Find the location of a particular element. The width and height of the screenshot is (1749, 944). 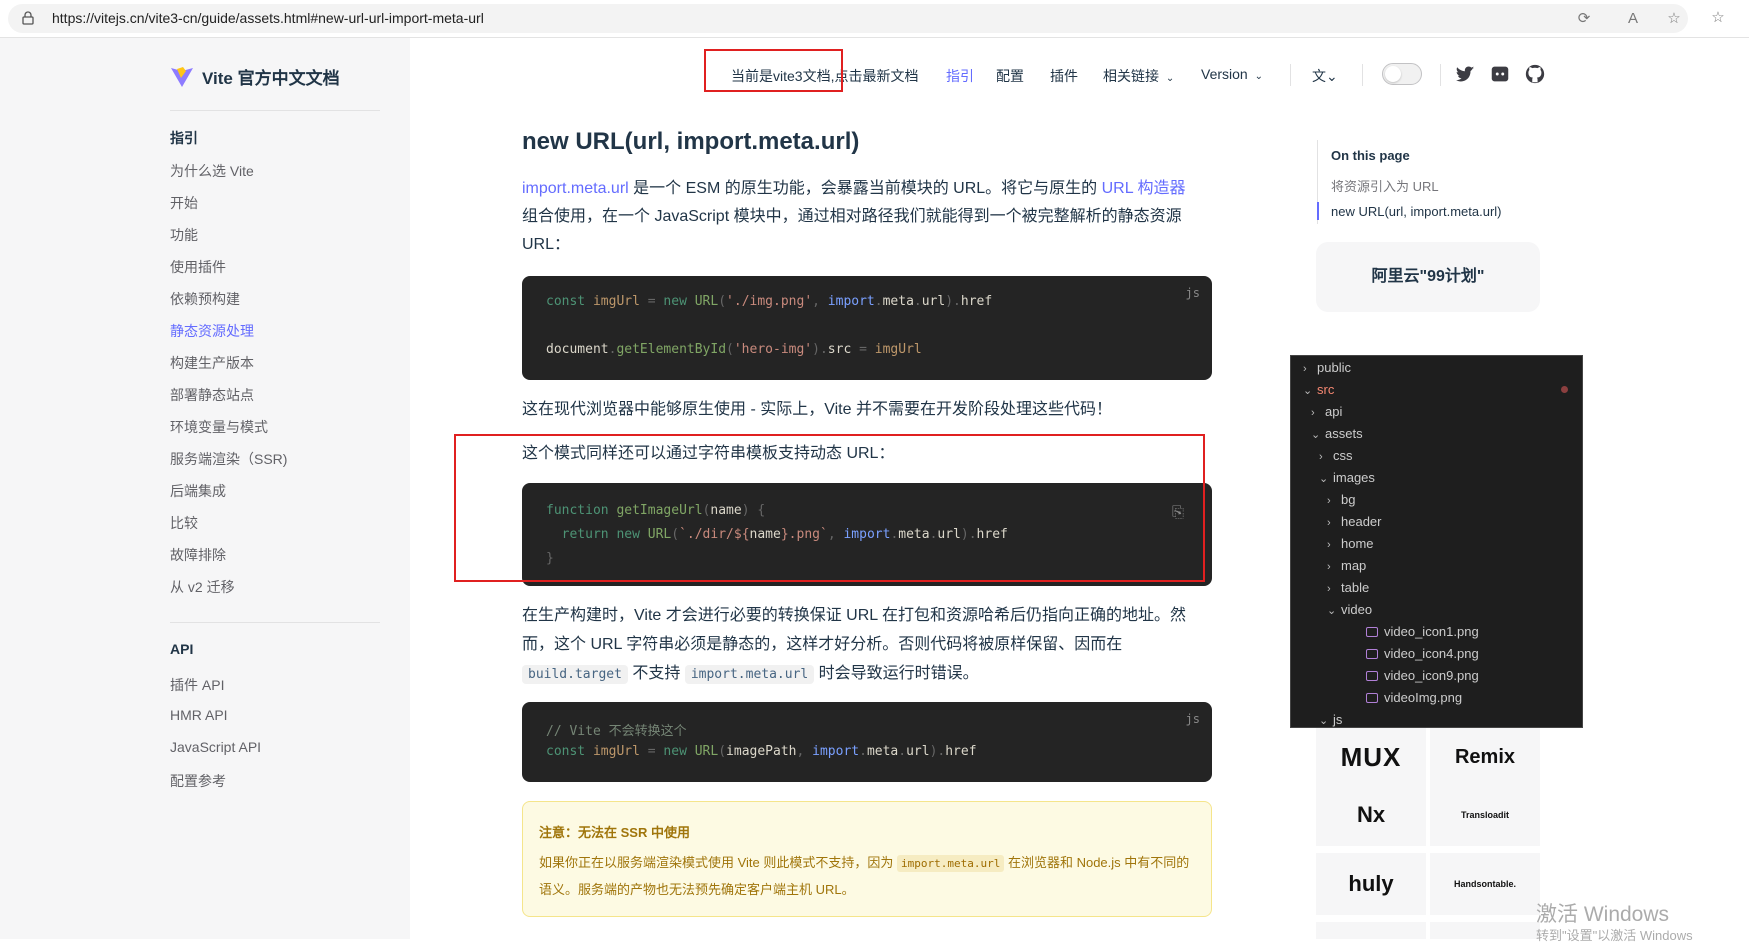

sidebar-group-title: API is located at coordinates (182, 649).